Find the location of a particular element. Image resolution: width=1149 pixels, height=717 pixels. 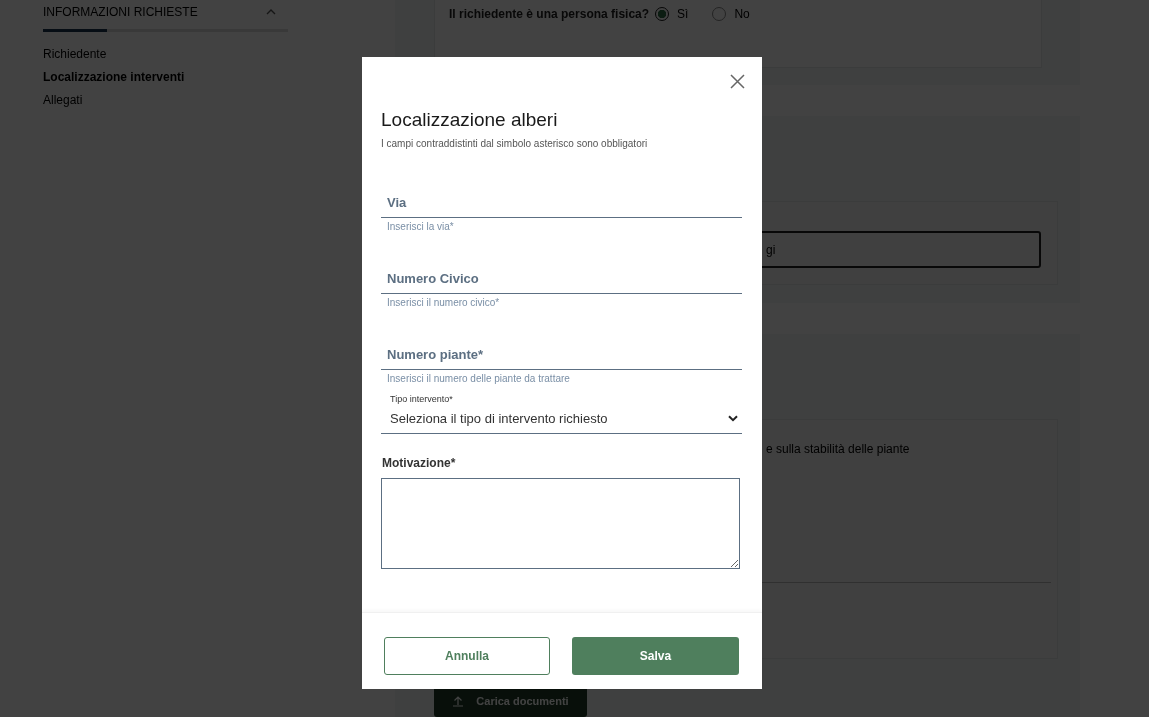

cancel-button: Annulla is located at coordinates (467, 656).